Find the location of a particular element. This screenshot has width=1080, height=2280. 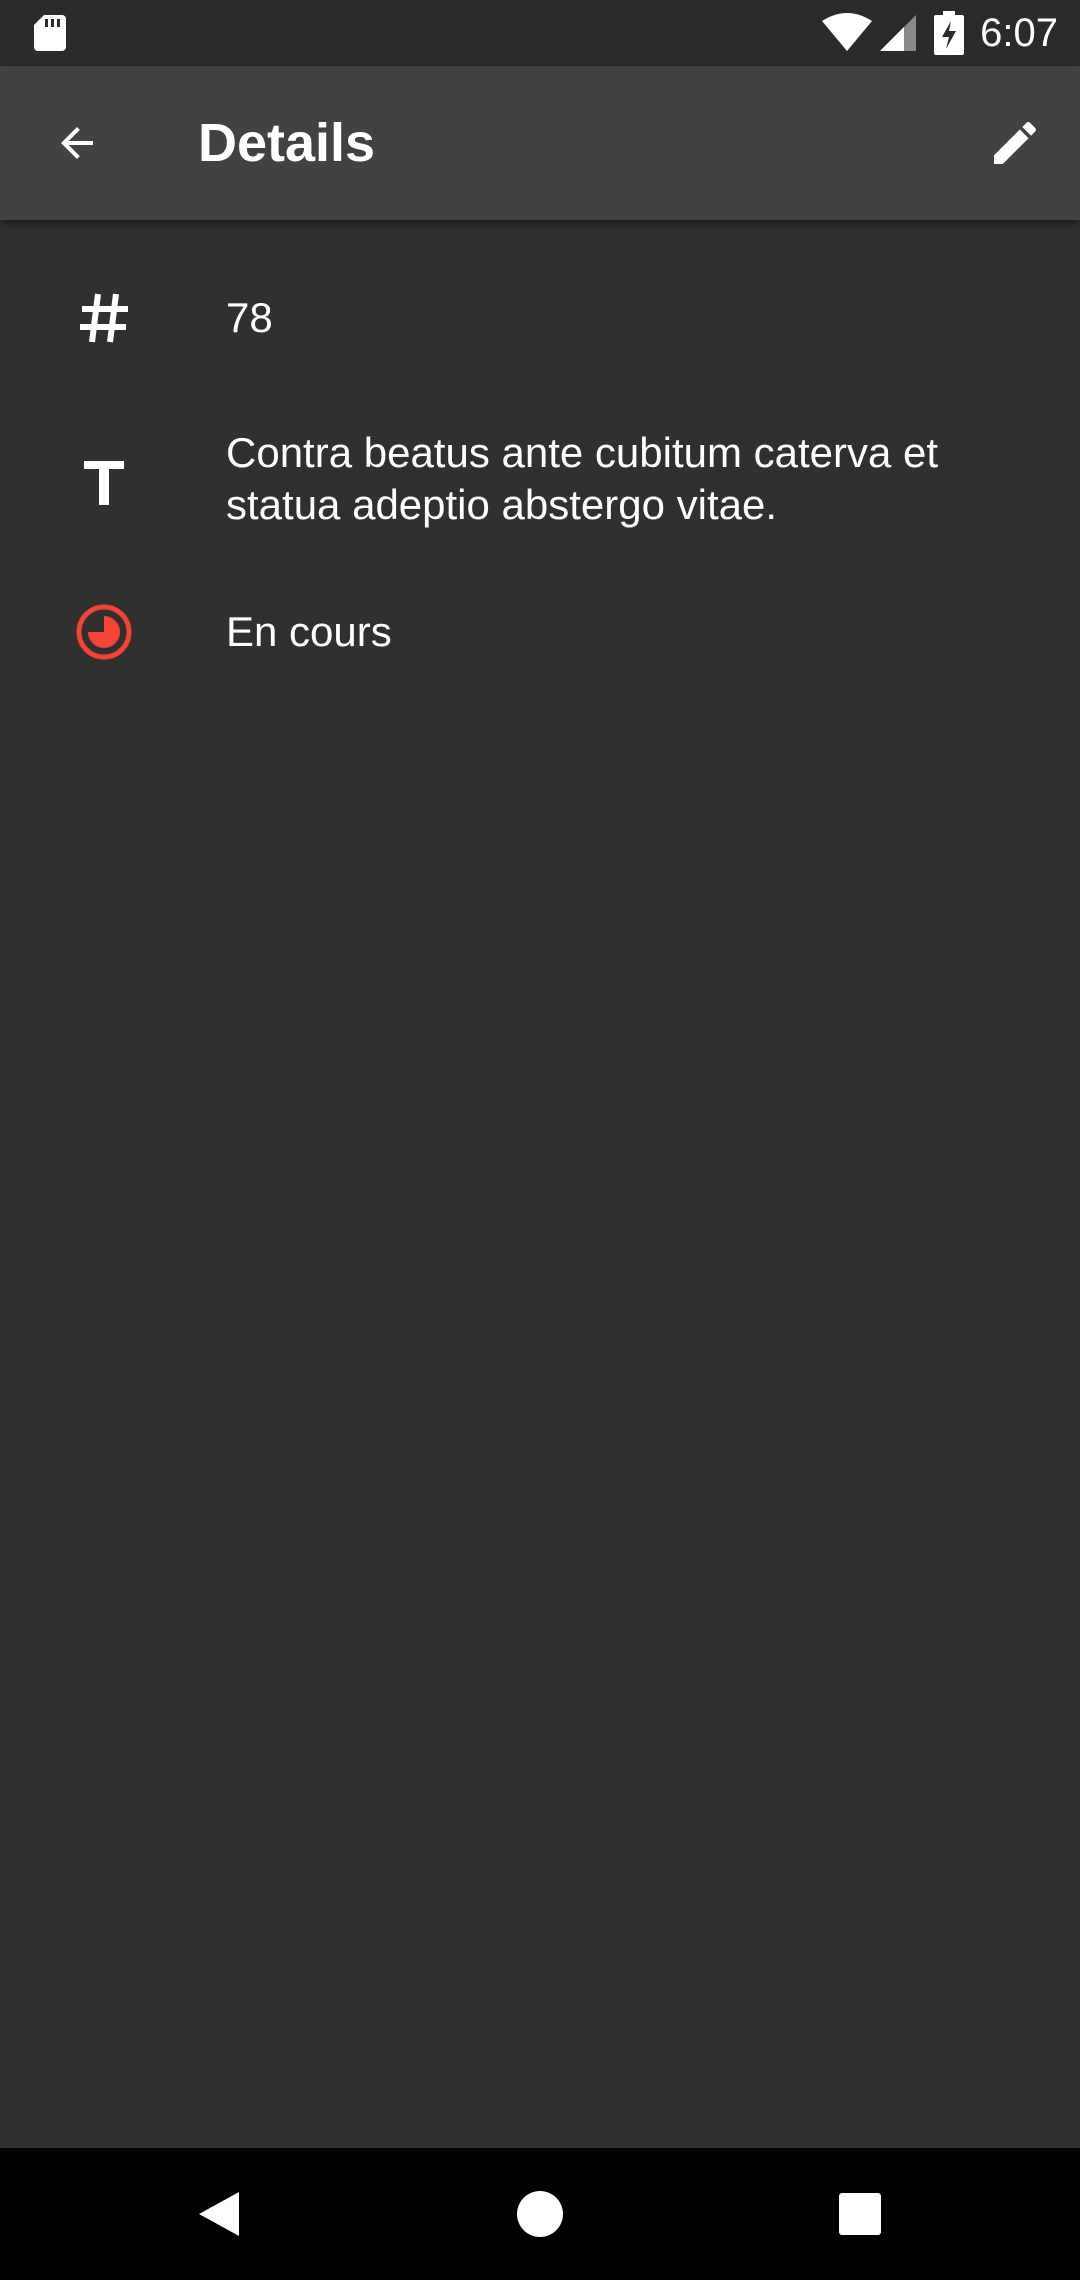

edit-button is located at coordinates (1015, 143).